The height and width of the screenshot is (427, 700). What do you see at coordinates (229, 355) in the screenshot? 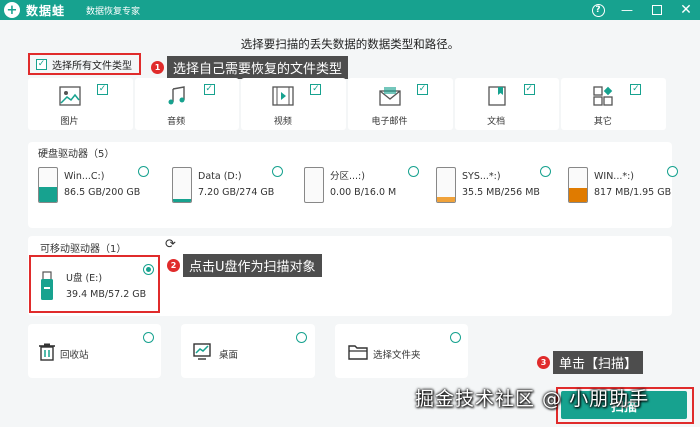
I see `location-label: 桌面` at bounding box center [229, 355].